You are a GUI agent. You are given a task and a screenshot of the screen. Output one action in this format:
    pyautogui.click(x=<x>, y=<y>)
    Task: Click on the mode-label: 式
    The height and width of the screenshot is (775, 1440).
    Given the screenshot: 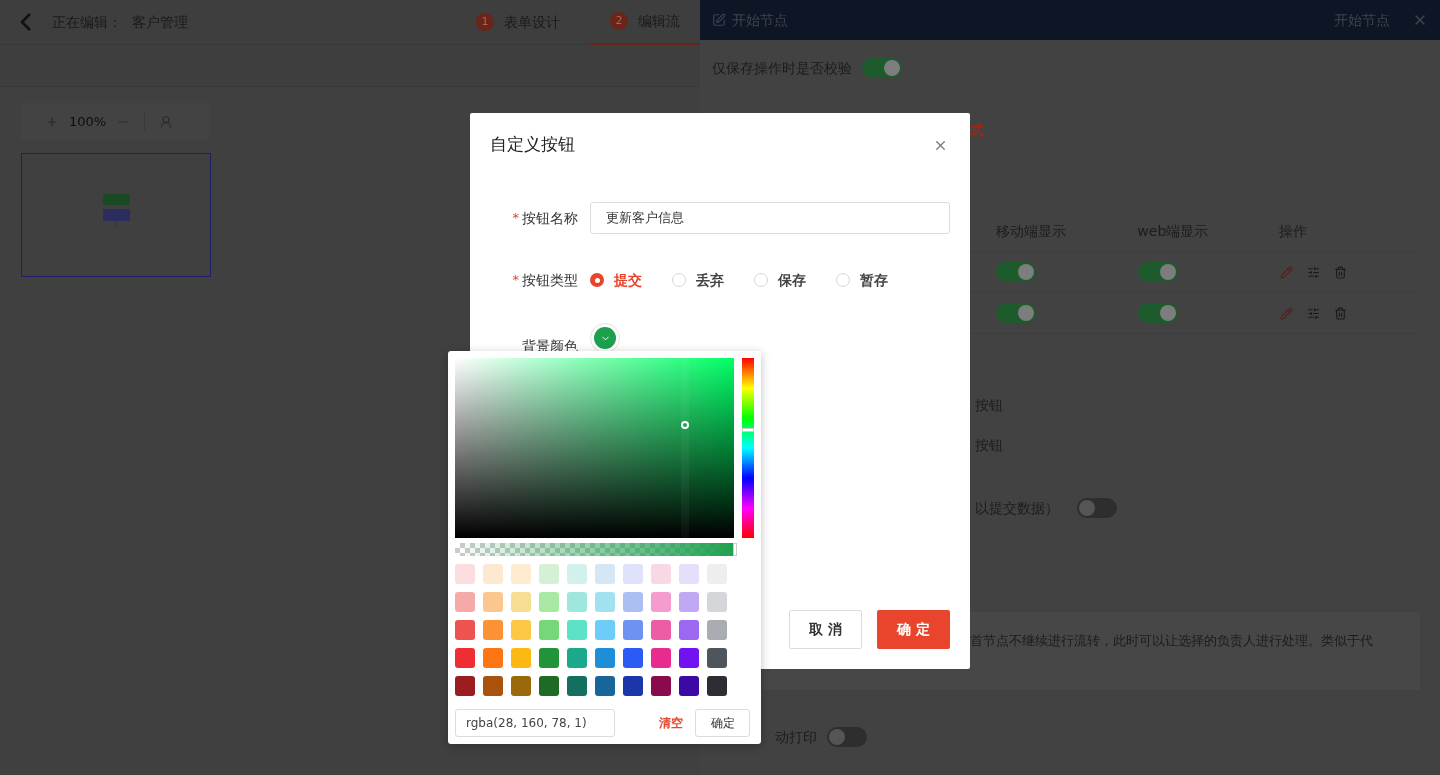 What is the action you would take?
    pyautogui.click(x=977, y=130)
    